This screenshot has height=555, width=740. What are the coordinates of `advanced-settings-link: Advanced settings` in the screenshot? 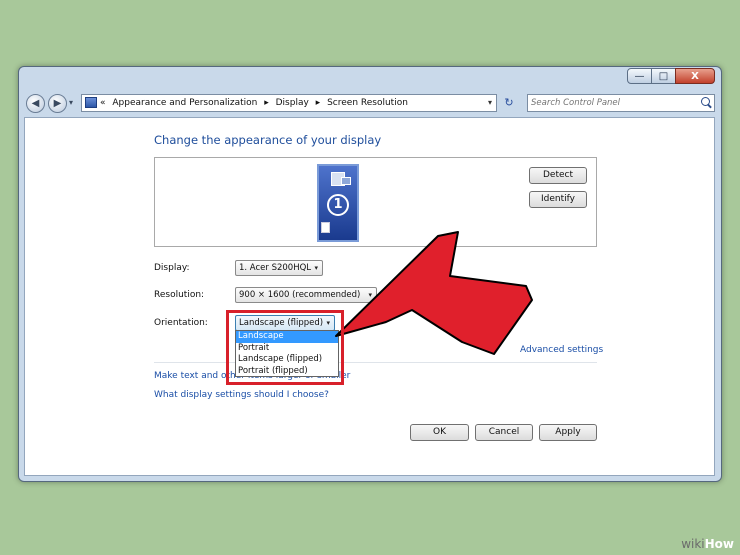 It's located at (561, 350).